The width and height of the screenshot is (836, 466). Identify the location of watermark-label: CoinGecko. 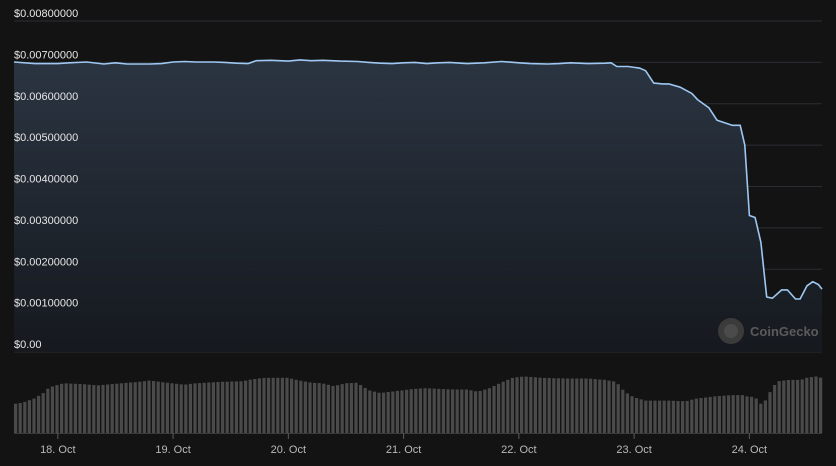
(784, 331).